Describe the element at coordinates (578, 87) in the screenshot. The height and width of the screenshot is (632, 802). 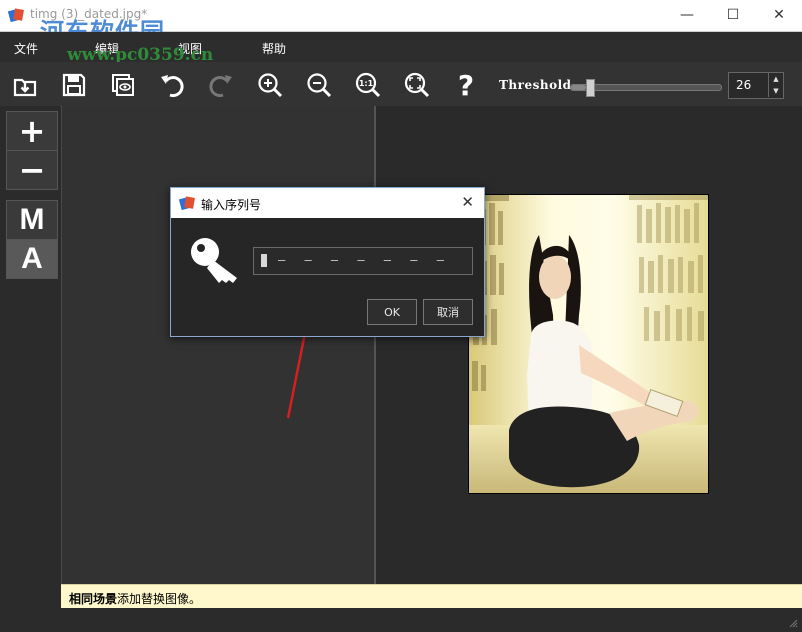
I see `threshold-slider-fill` at that location.